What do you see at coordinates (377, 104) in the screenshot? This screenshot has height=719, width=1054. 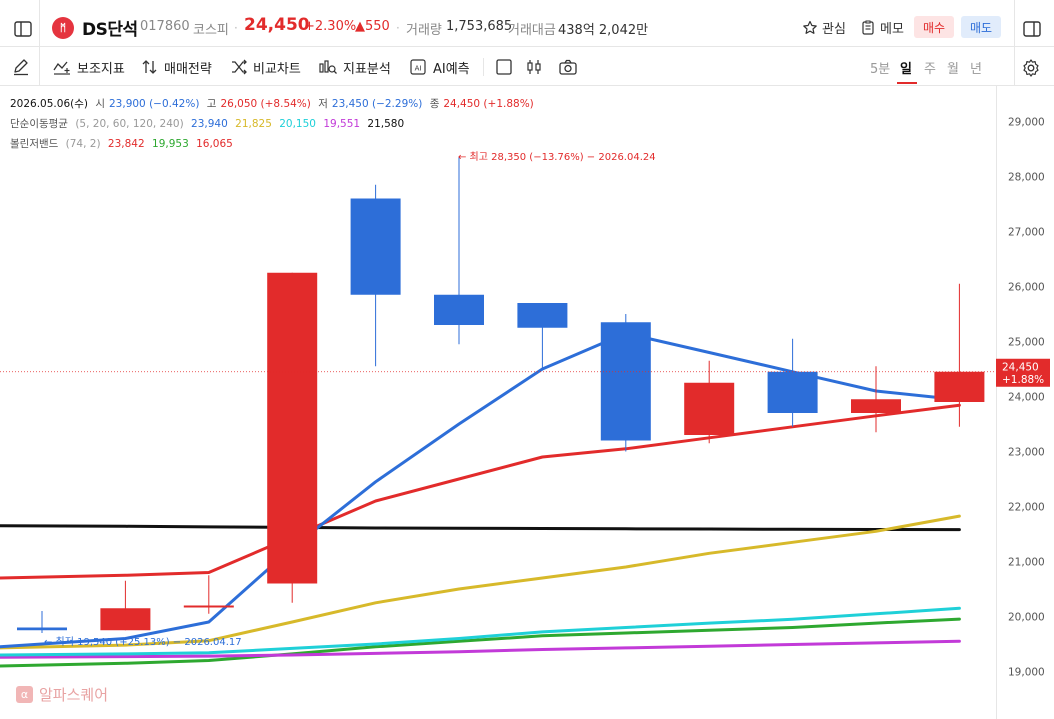 I see `low-value: 23,450 (−2.29%)` at bounding box center [377, 104].